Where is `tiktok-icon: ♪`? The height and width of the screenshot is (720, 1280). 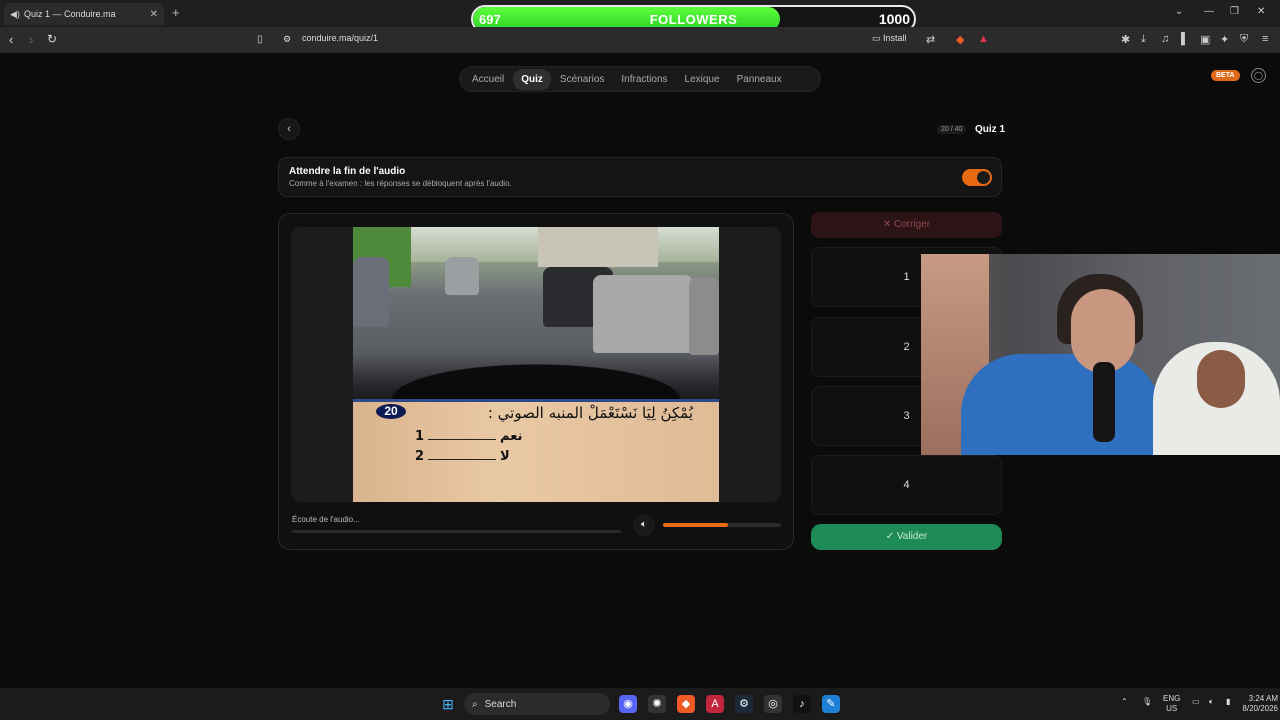
tiktok-icon: ♪ is located at coordinates (802, 704).